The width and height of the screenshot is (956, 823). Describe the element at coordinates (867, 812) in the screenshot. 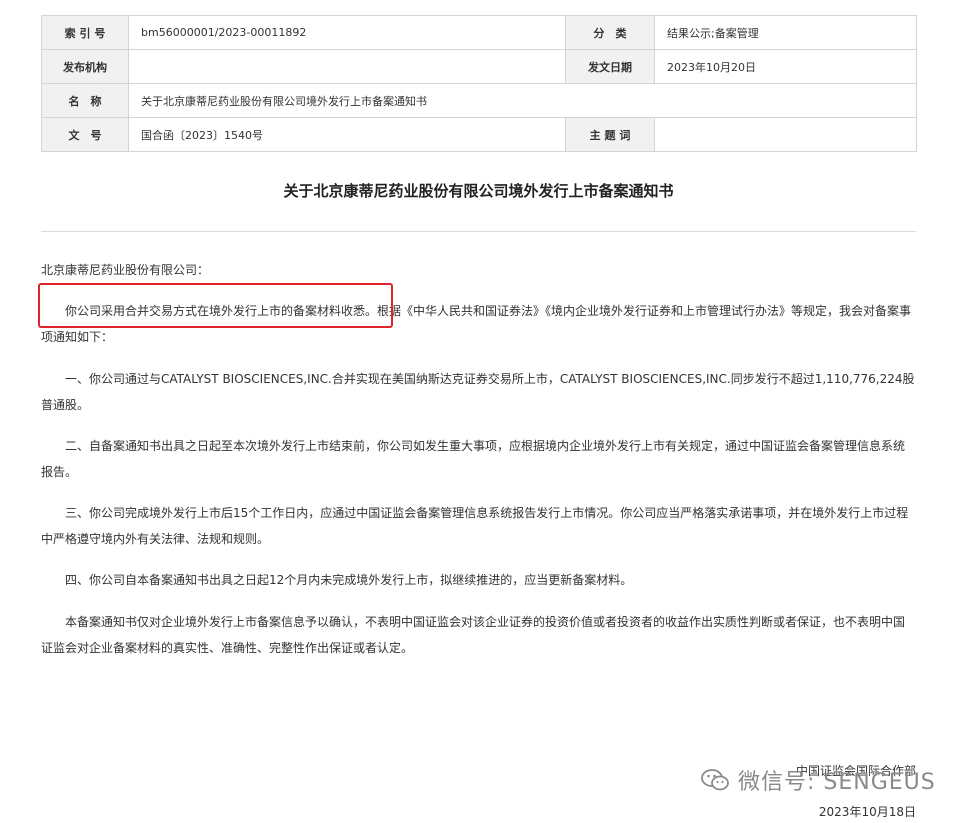

I see `signature-date: 2023年10月18日` at that location.